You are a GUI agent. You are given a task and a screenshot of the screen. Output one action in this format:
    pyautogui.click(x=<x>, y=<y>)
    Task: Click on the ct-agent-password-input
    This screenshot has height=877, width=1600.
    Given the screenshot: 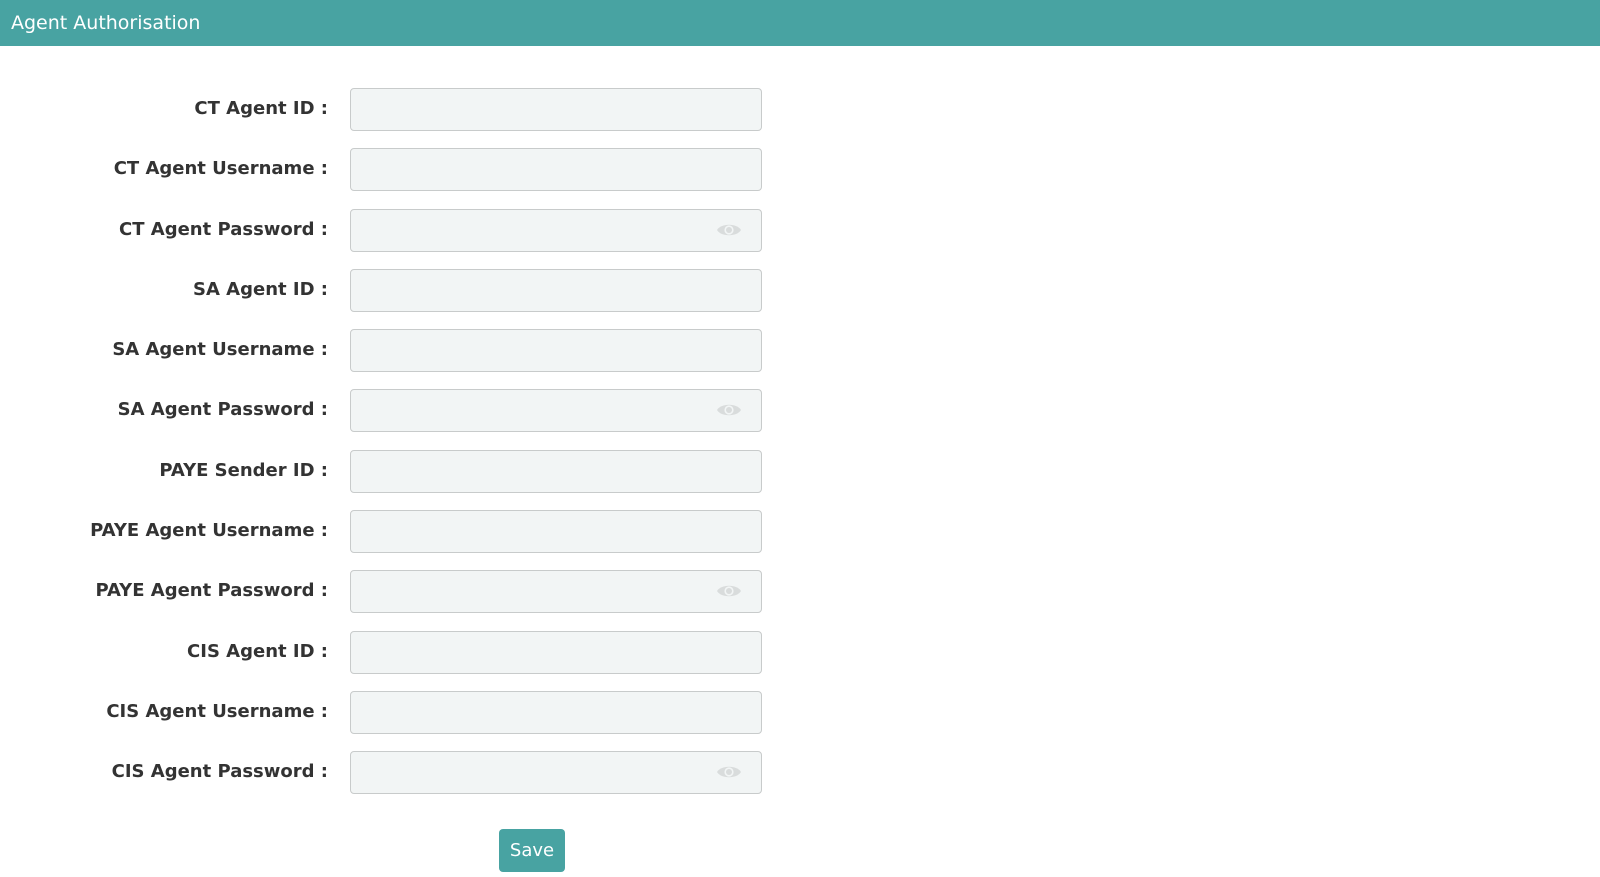 What is the action you would take?
    pyautogui.click(x=556, y=230)
    